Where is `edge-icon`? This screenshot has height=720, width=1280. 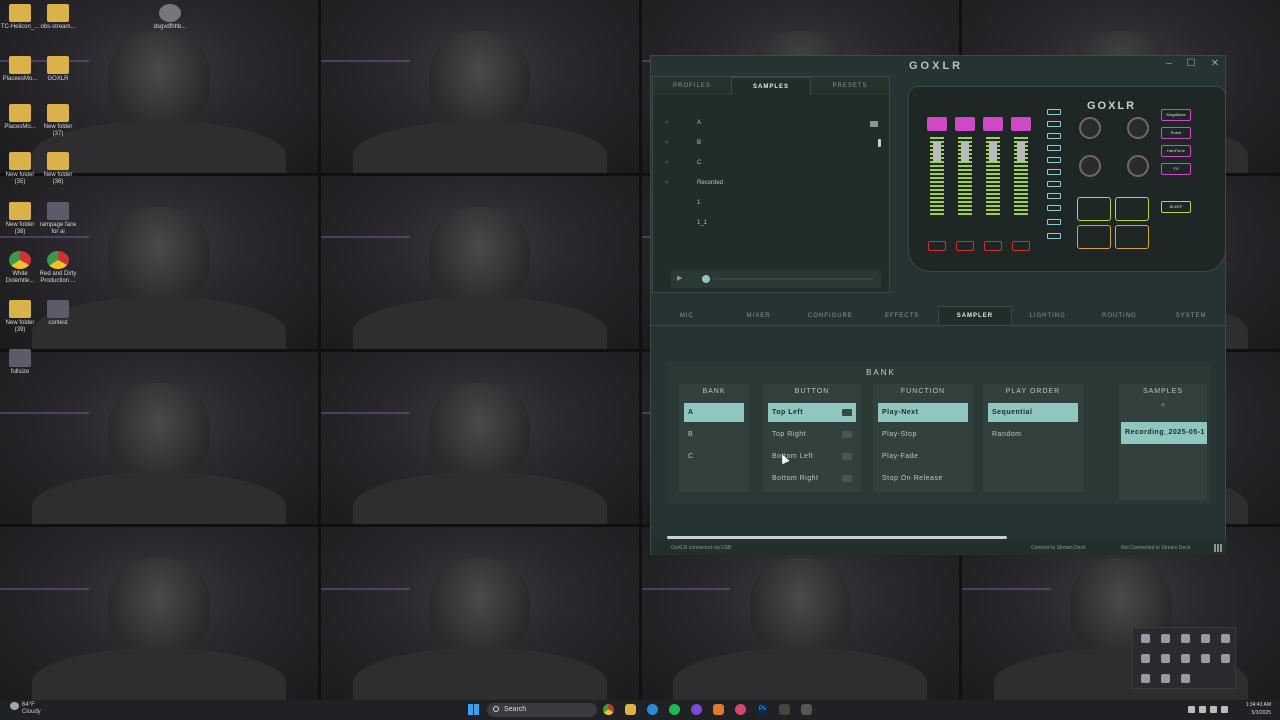
edge-icon is located at coordinates (652, 709).